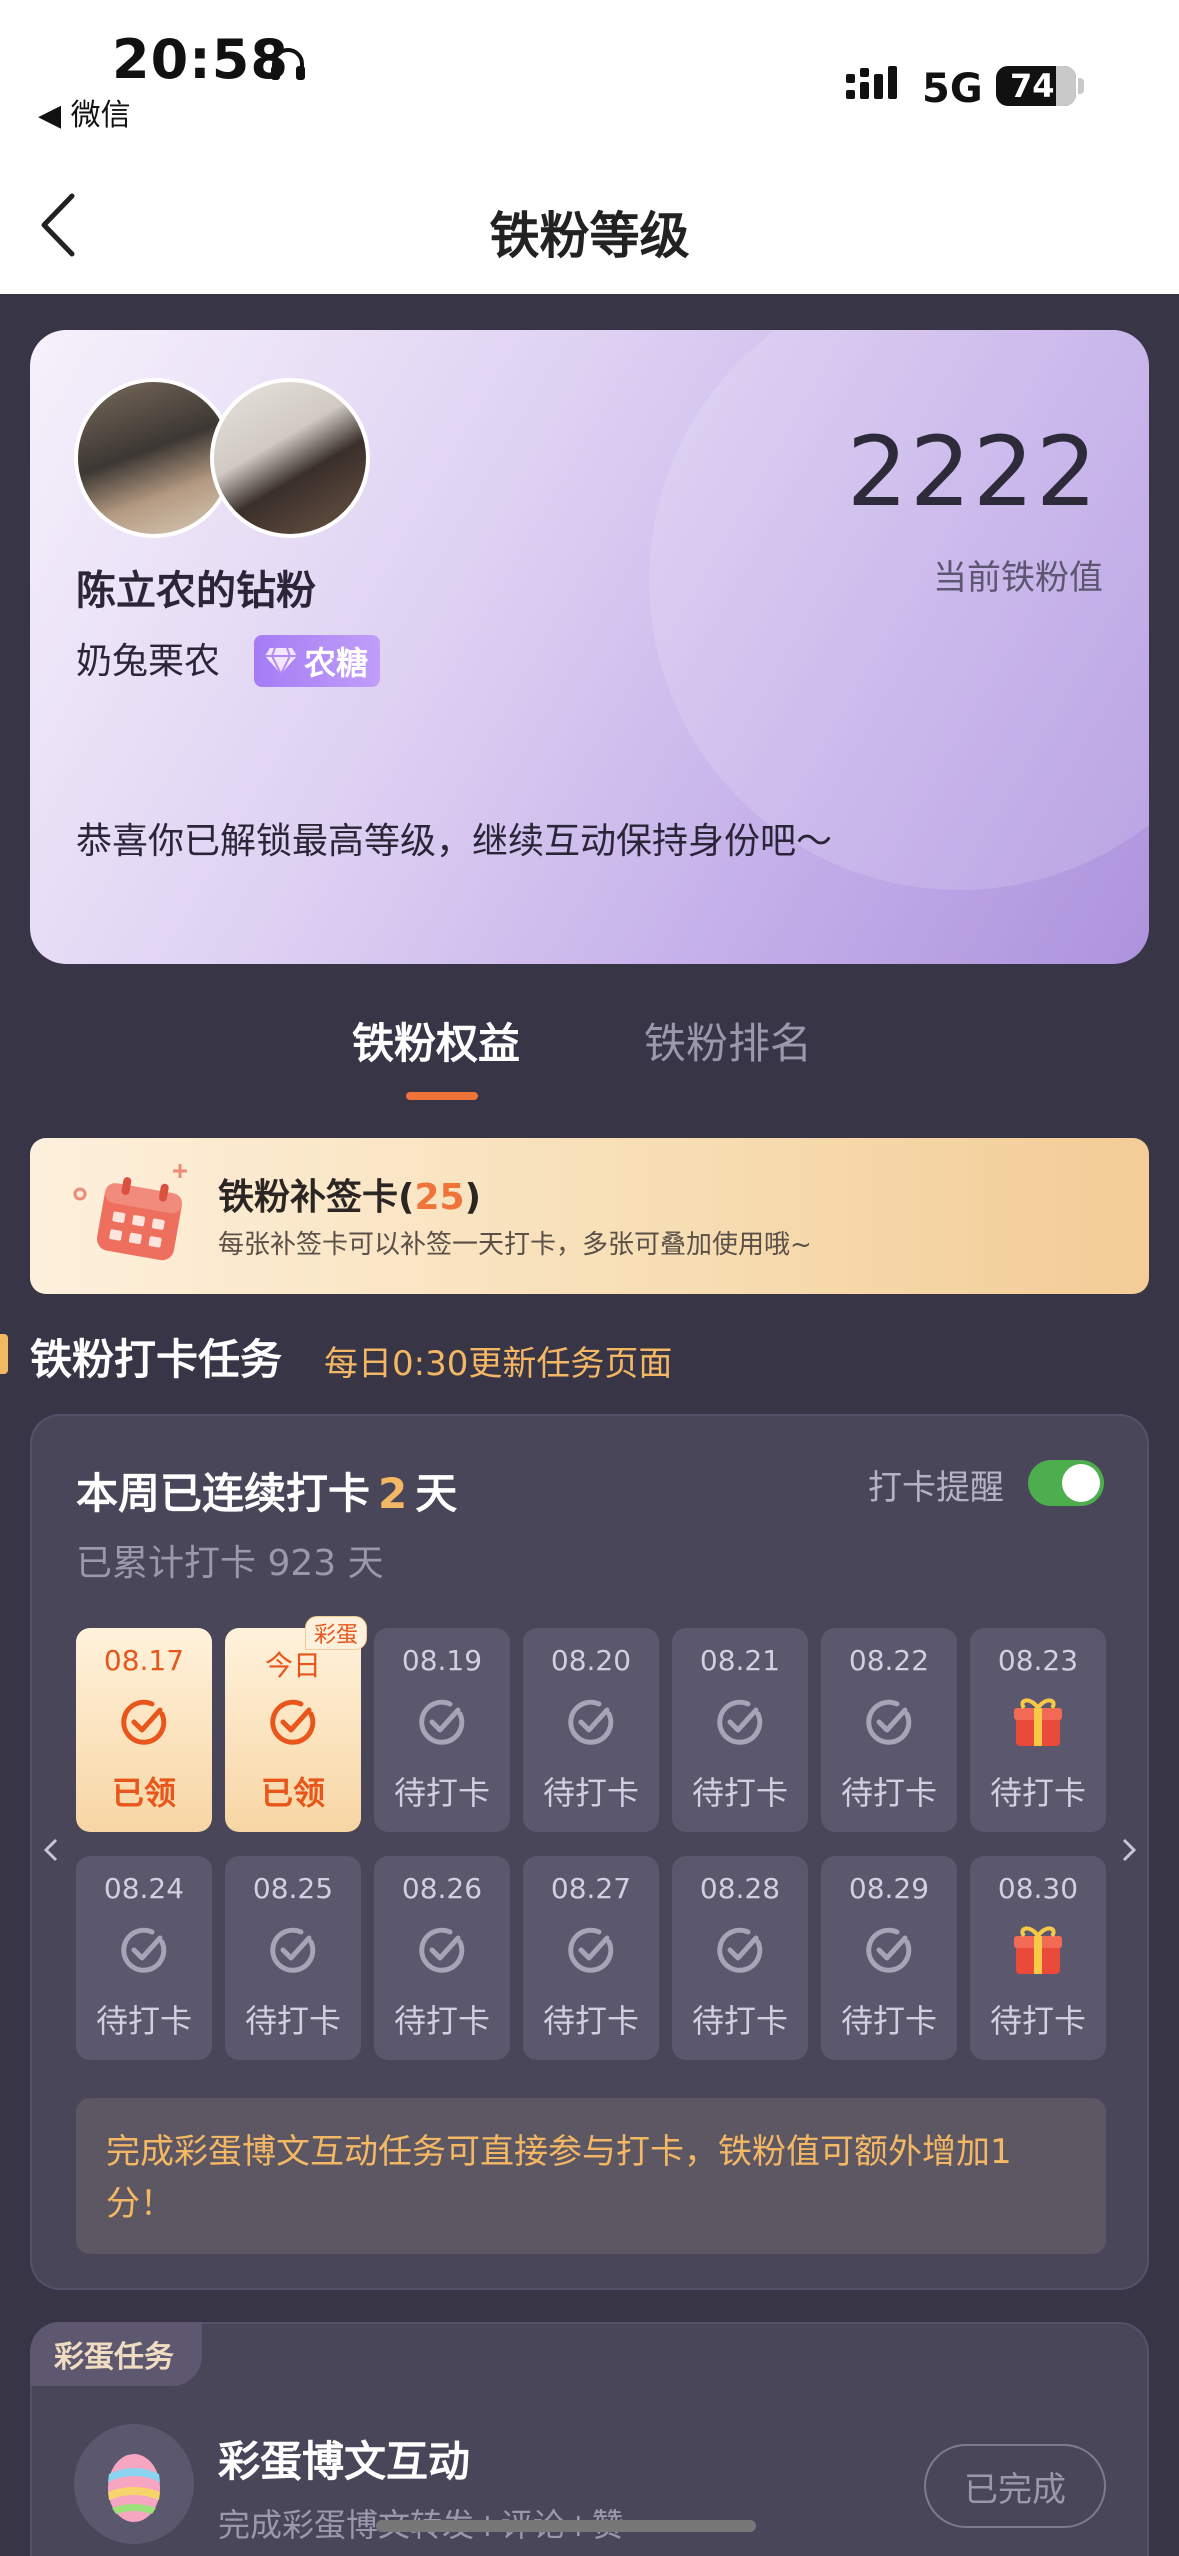  Describe the element at coordinates (442, 1888) in the screenshot. I see `day-date: 08.26` at that location.